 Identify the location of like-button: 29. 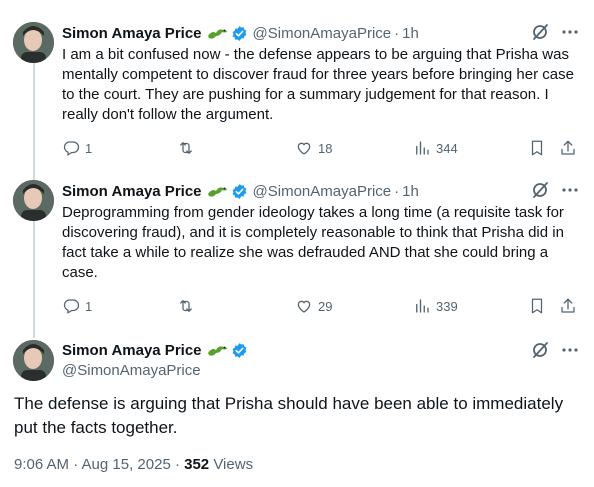
(313, 306).